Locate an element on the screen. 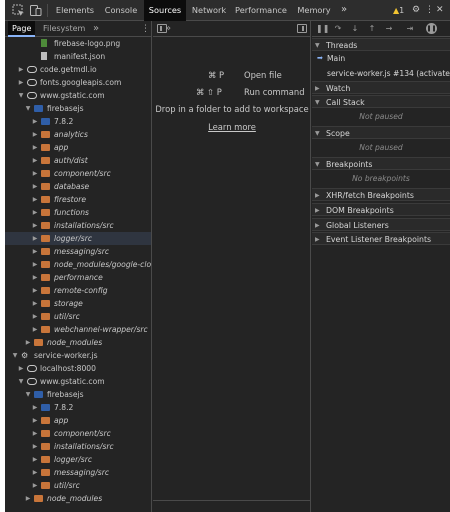 The height and width of the screenshot is (512, 450). tree-item: ▶ storage is located at coordinates (78, 303).